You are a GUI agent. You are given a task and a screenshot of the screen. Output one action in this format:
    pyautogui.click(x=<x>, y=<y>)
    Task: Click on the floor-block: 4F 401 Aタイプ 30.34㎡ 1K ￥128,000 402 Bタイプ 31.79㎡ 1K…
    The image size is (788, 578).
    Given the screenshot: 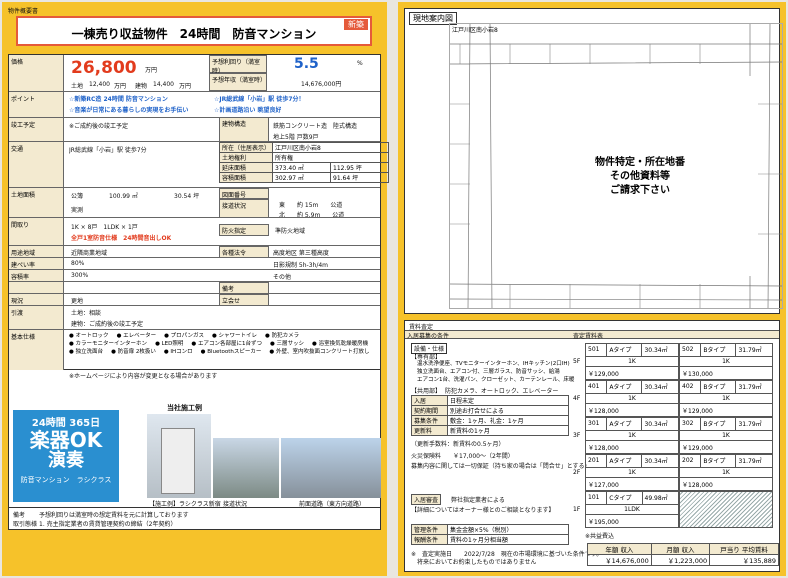 What is the action you would take?
    pyautogui.click(x=675, y=398)
    